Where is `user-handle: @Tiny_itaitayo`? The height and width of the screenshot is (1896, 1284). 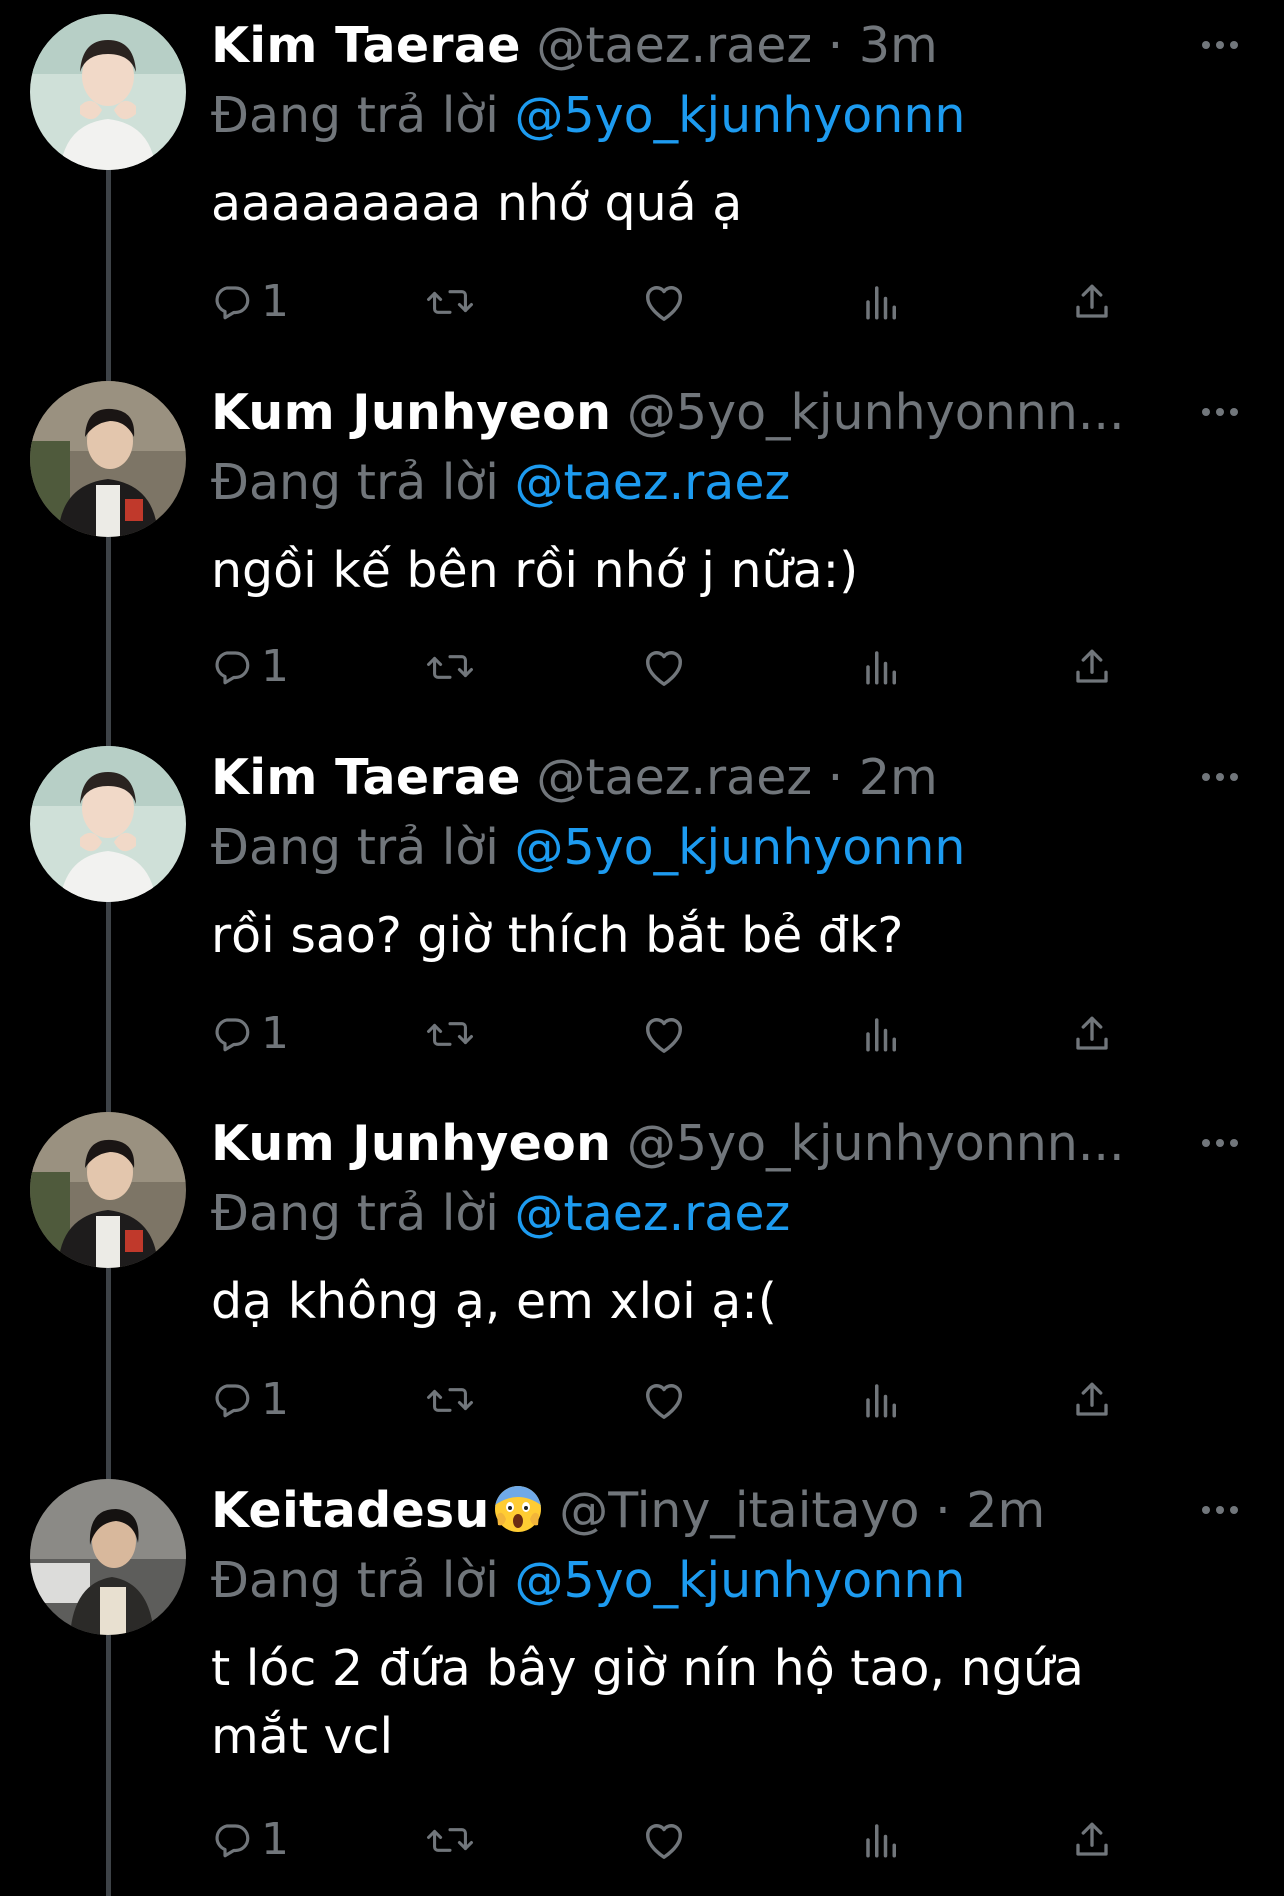 user-handle: @Tiny_itaitayo is located at coordinates (739, 1510).